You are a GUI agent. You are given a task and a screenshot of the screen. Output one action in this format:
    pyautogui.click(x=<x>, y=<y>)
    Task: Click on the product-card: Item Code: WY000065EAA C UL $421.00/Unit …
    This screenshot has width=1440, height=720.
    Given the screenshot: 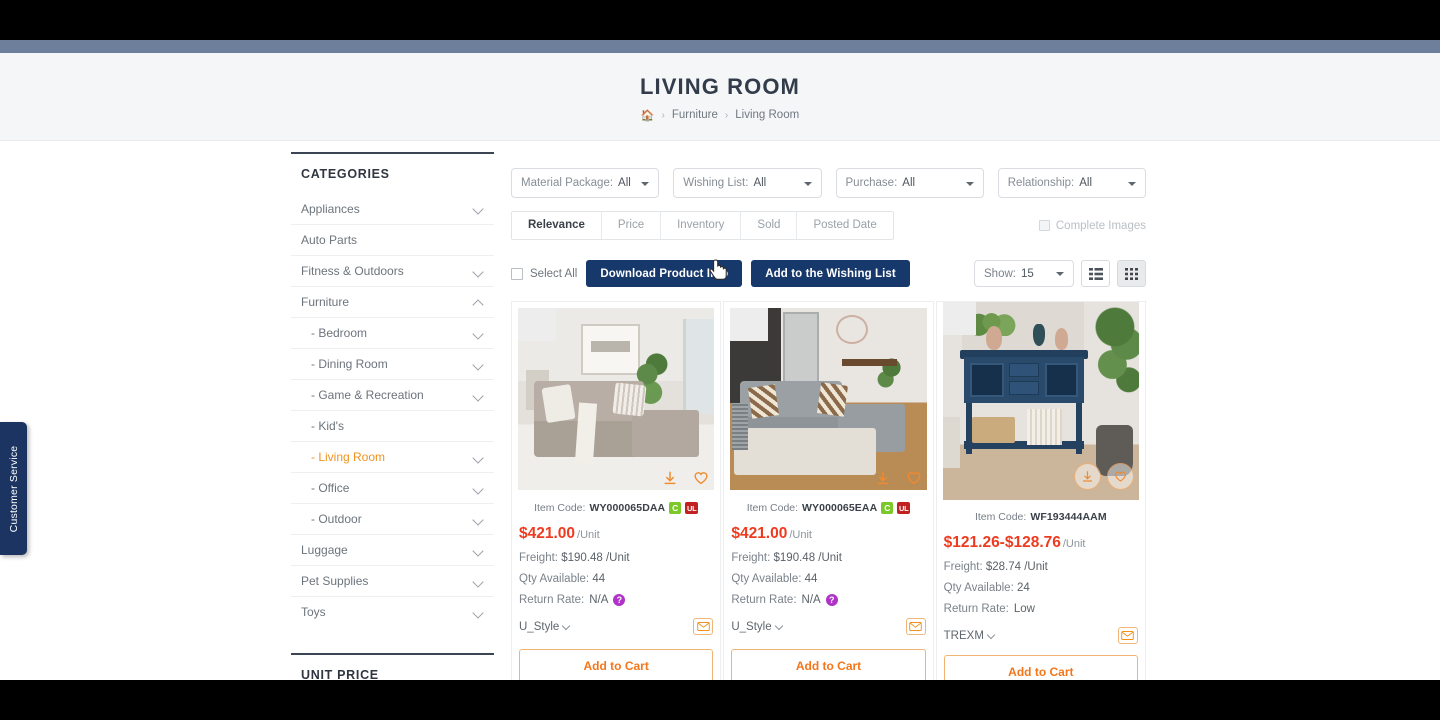 What is the action you would take?
    pyautogui.click(x=828, y=490)
    